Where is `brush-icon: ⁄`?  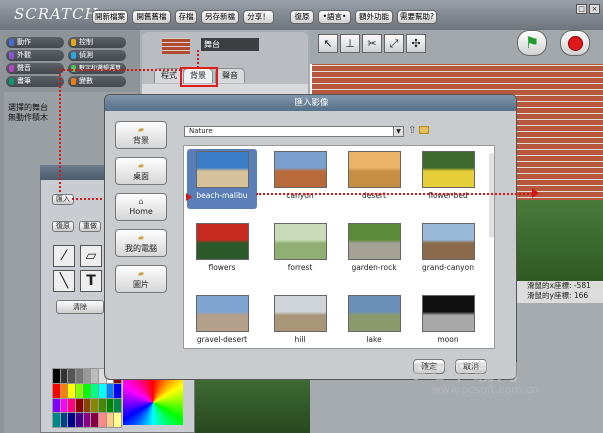 brush-icon: ⁄ is located at coordinates (64, 256).